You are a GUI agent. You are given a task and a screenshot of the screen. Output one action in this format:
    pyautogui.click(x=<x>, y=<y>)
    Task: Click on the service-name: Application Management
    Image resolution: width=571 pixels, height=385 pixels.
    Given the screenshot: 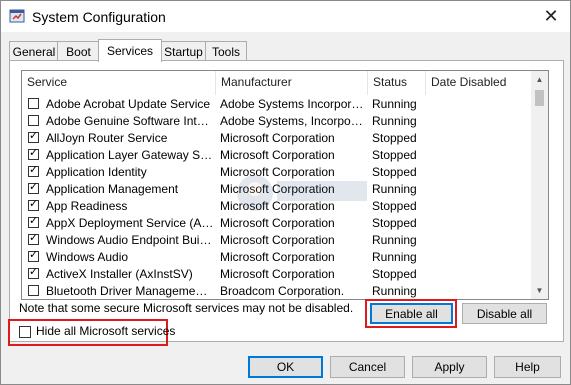 What is the action you would take?
    pyautogui.click(x=112, y=189)
    